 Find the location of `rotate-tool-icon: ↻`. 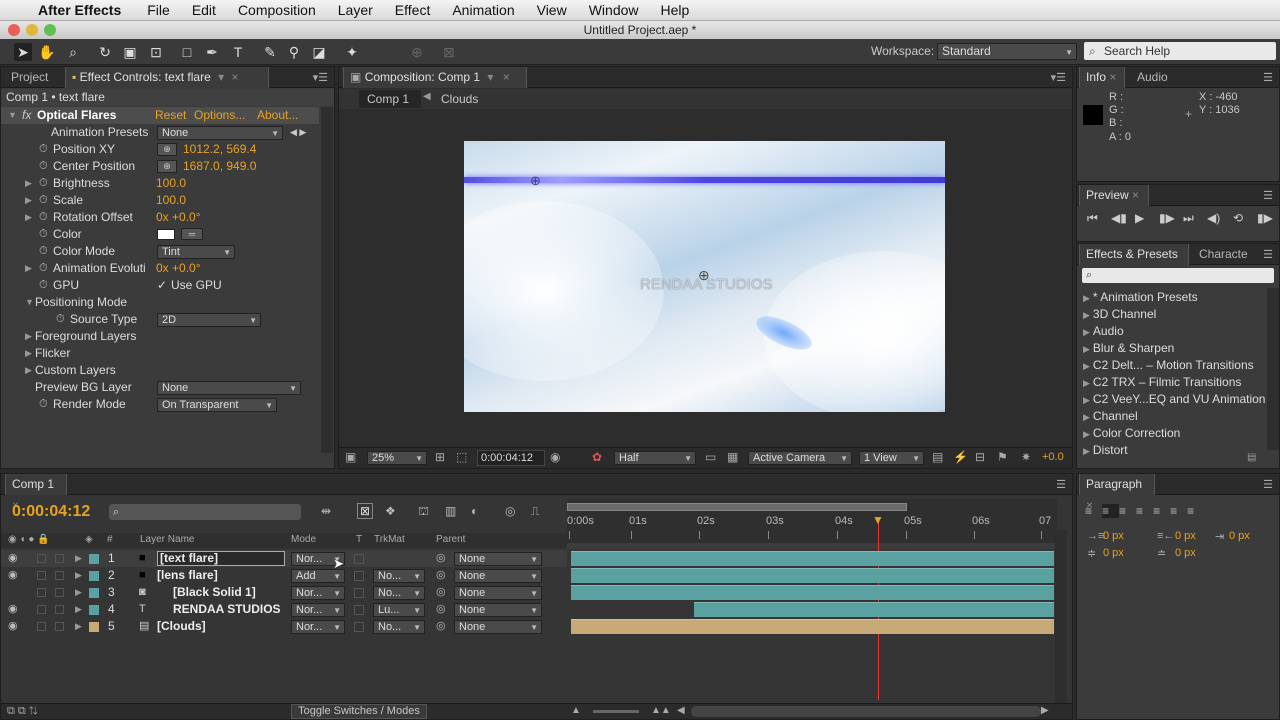

rotate-tool-icon: ↻ is located at coordinates (105, 52).